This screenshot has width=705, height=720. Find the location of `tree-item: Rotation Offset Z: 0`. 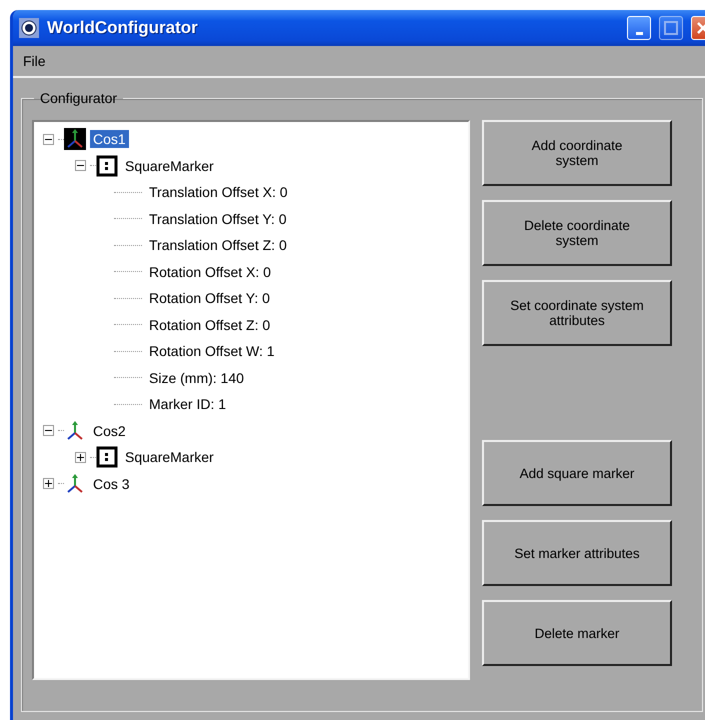

tree-item: Rotation Offset Z: 0 is located at coordinates (210, 325).